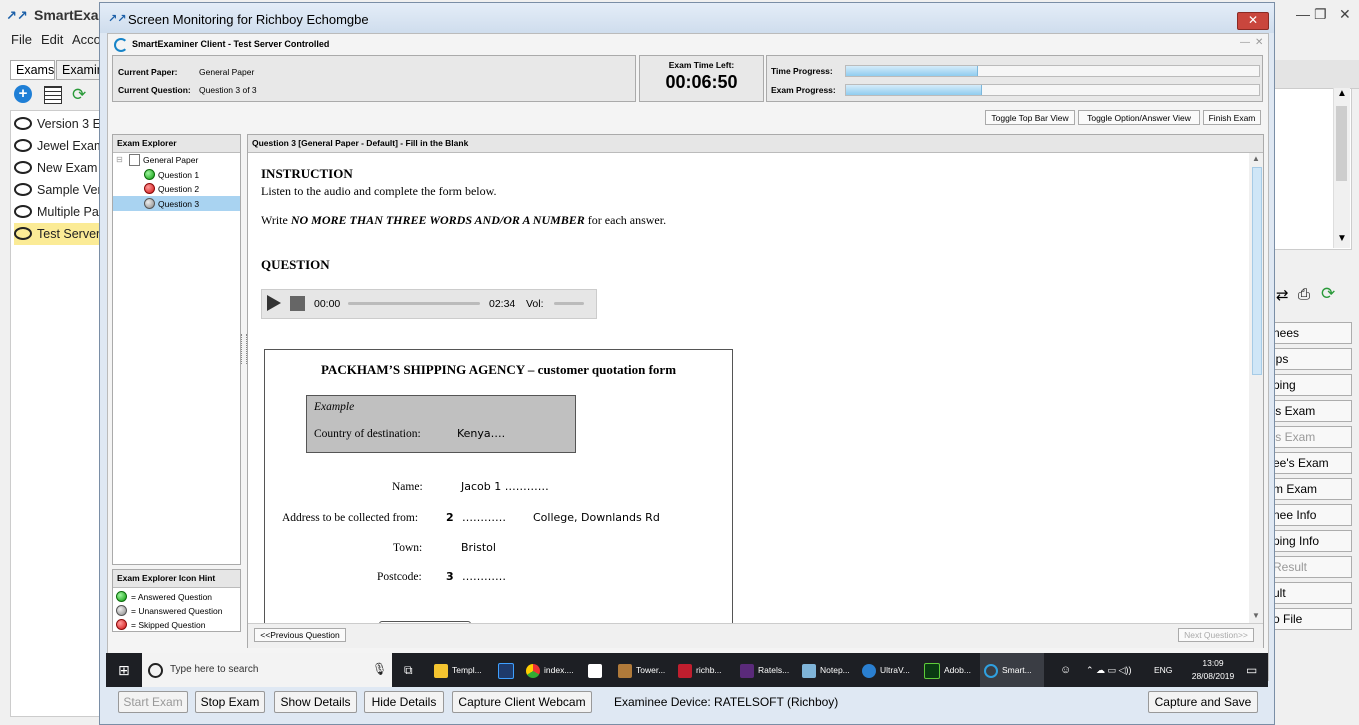 Image resolution: width=1359 pixels, height=725 pixels. I want to click on capture-webcam-button: Capture Client Webcam, so click(522, 702).